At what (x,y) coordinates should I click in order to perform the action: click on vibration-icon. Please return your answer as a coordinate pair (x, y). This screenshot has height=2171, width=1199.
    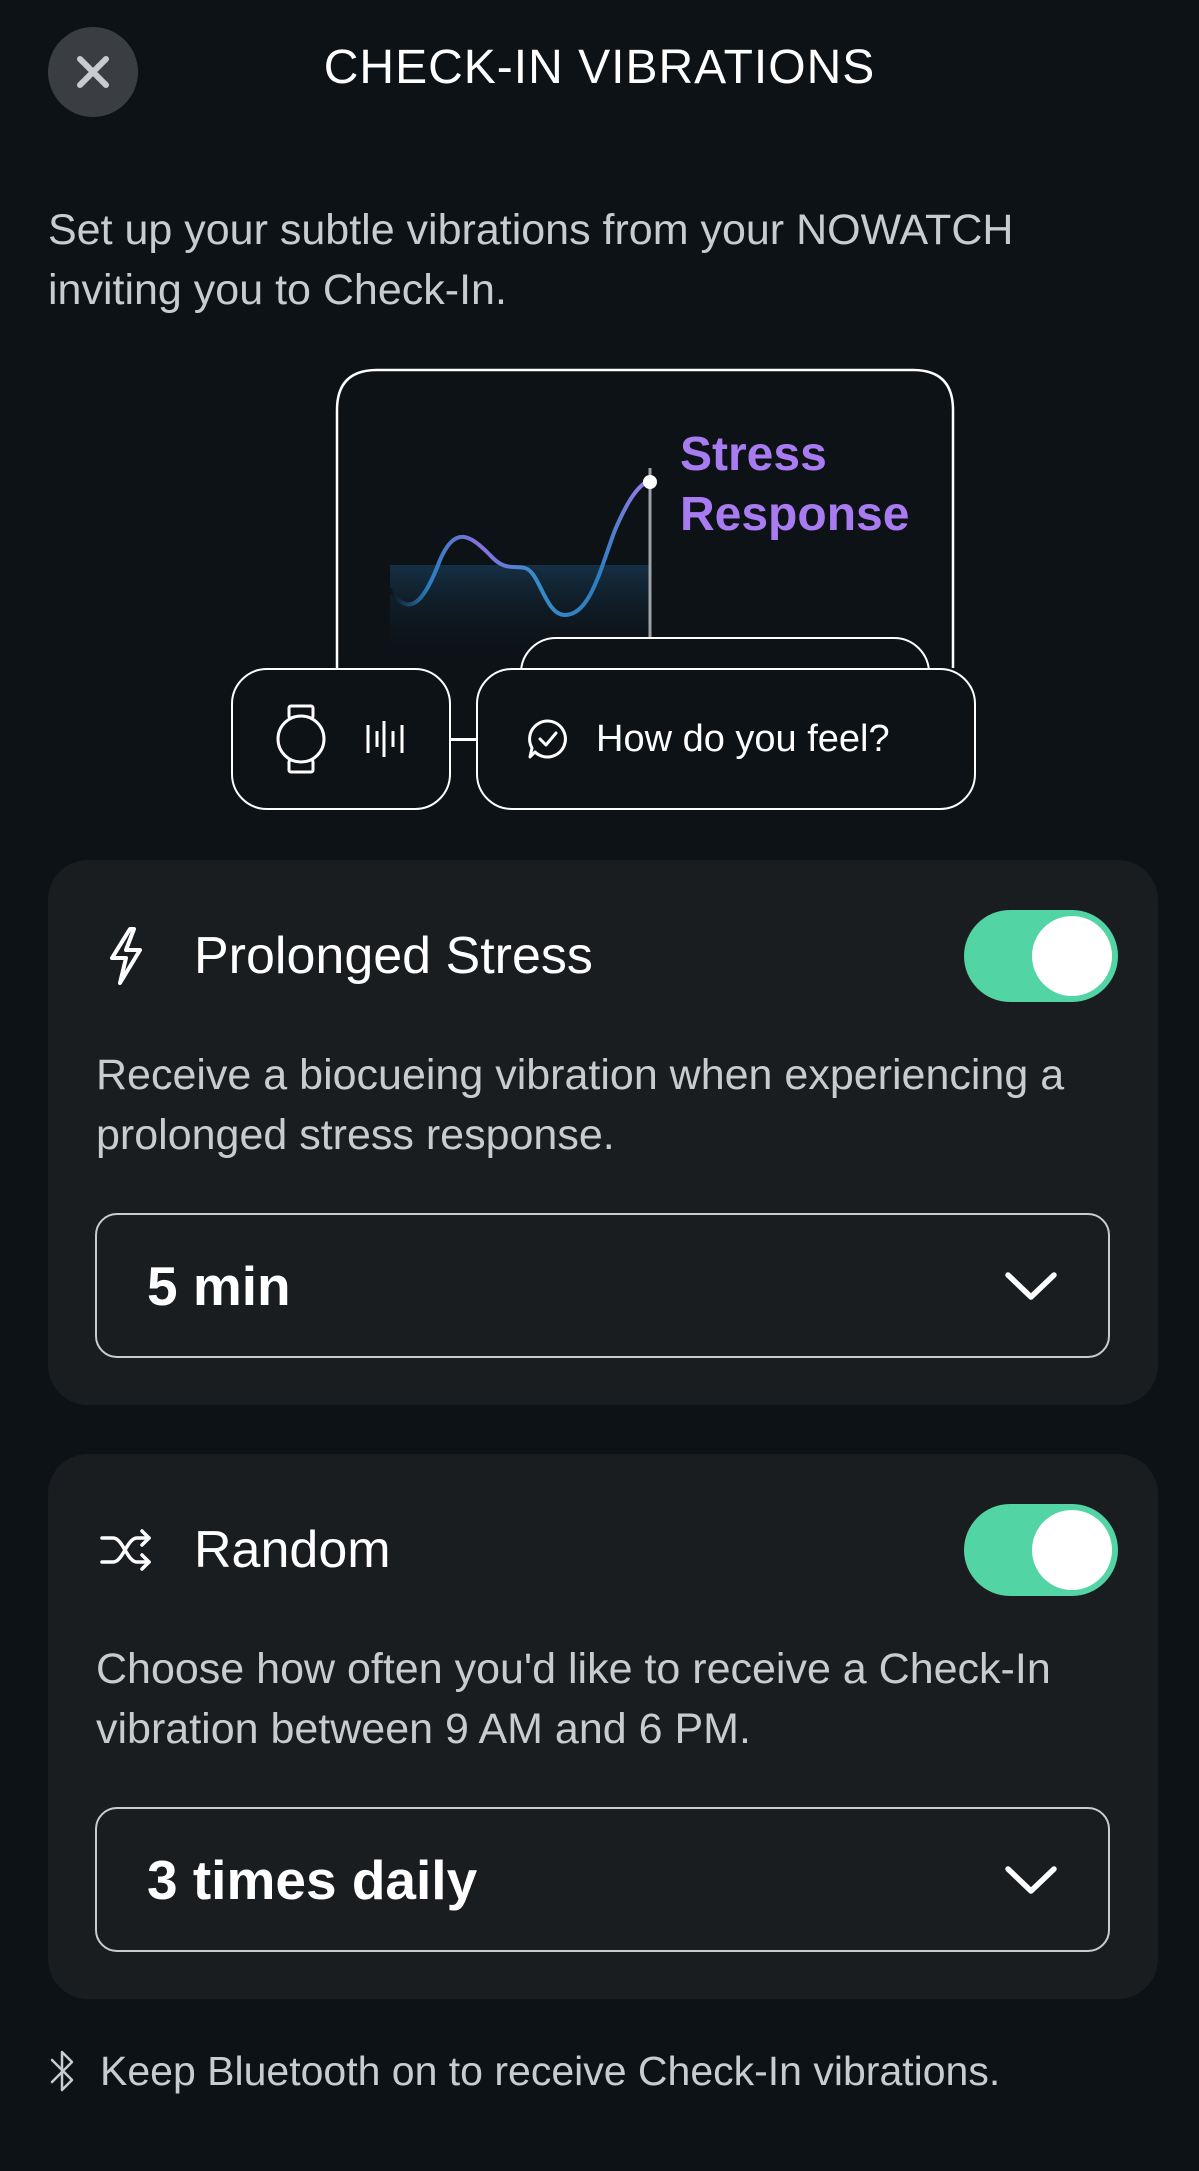
    Looking at the image, I should click on (385, 739).